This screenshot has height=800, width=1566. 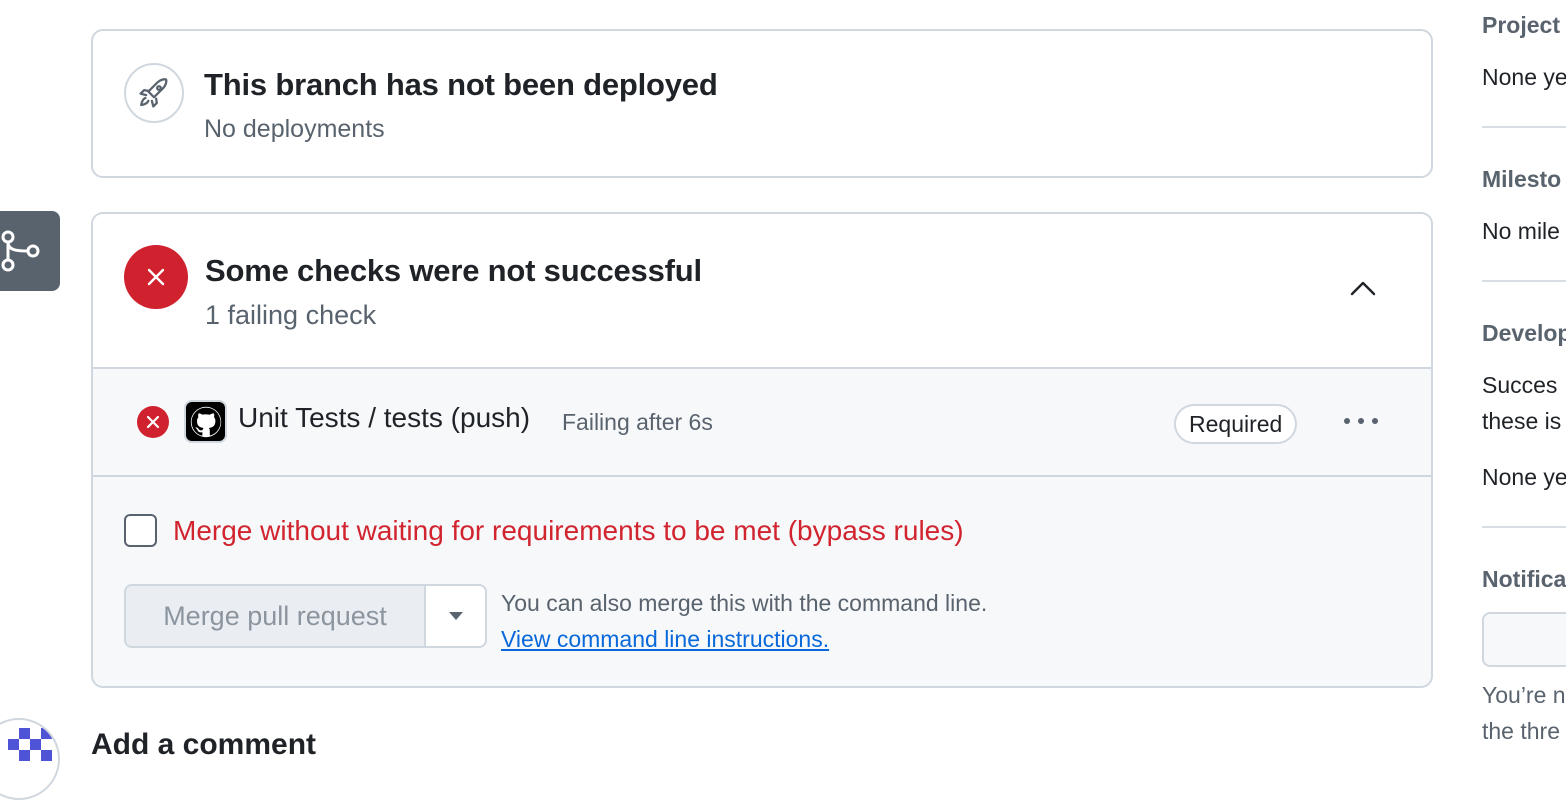 What do you see at coordinates (637, 422) in the screenshot?
I see `check-status: Failing after 6s` at bounding box center [637, 422].